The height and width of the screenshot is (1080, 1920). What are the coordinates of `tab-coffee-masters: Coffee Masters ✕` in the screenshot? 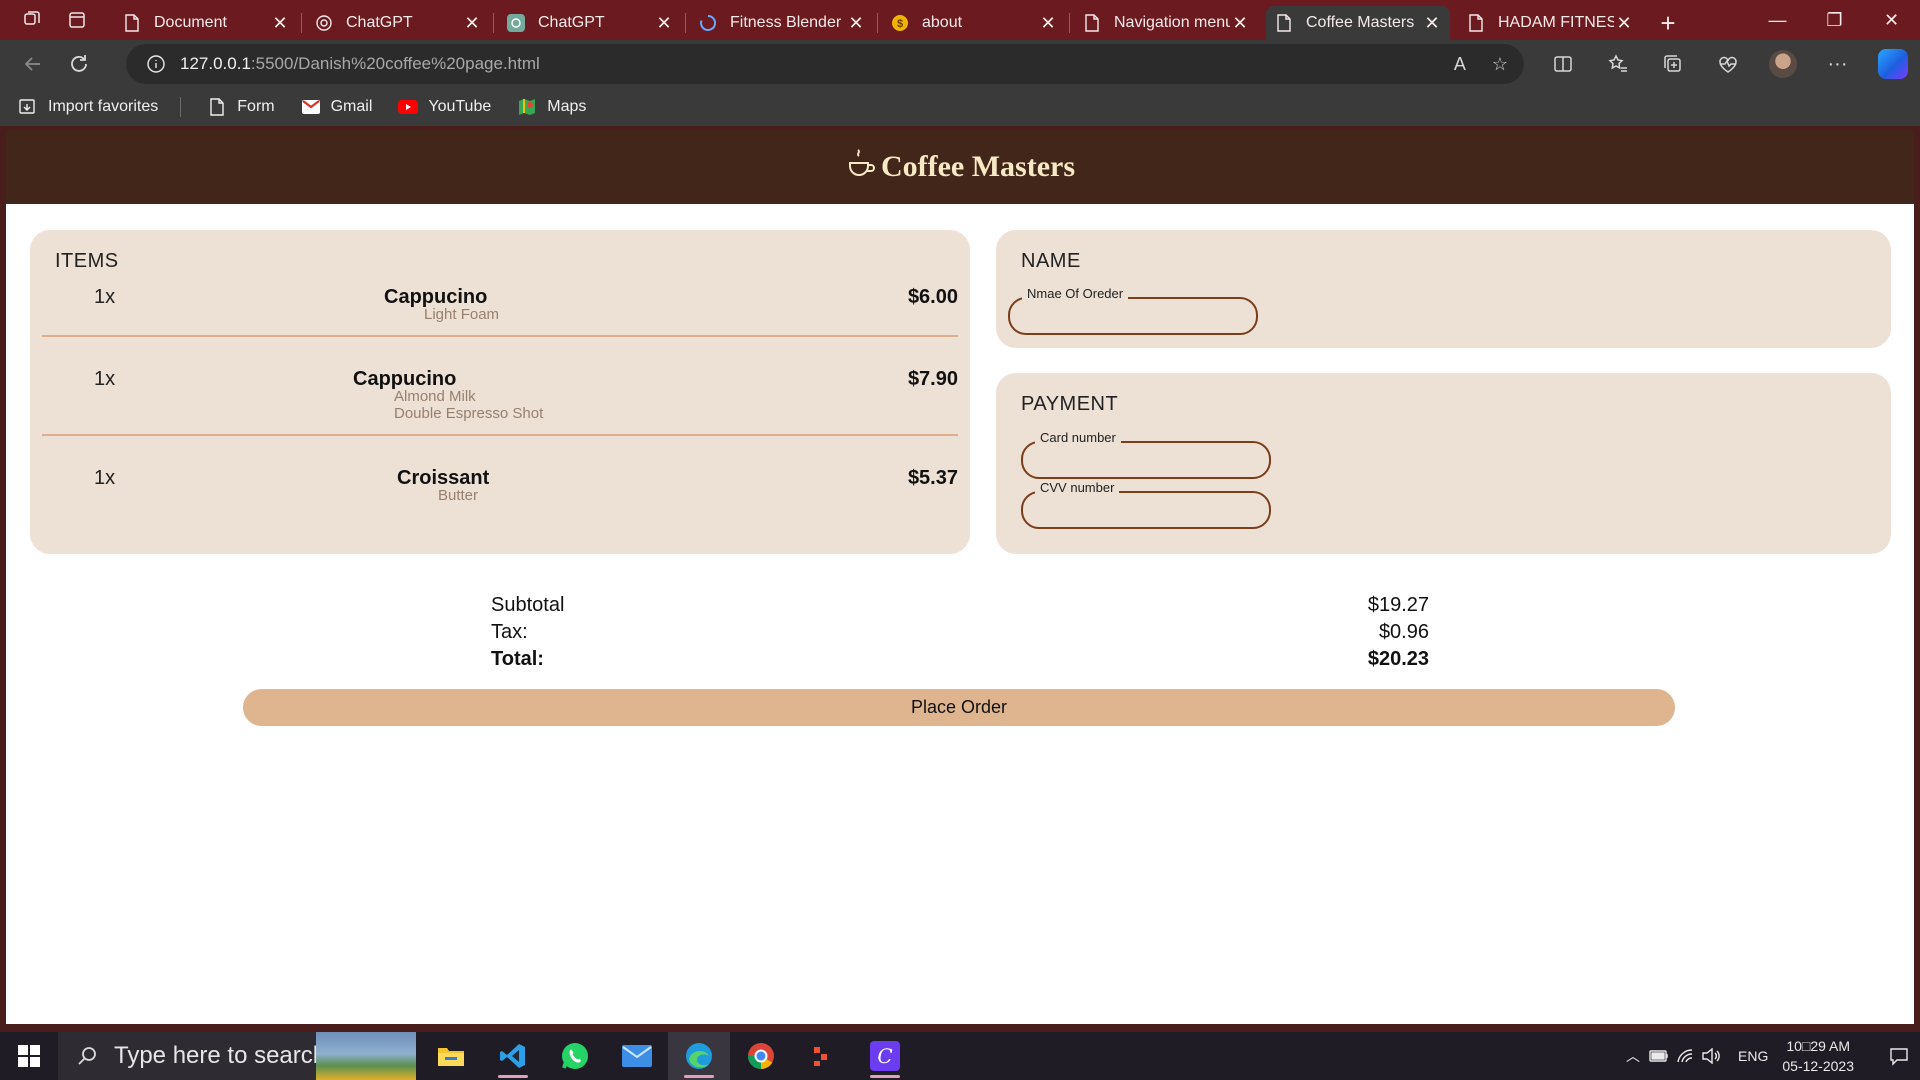 It's located at (1358, 23).